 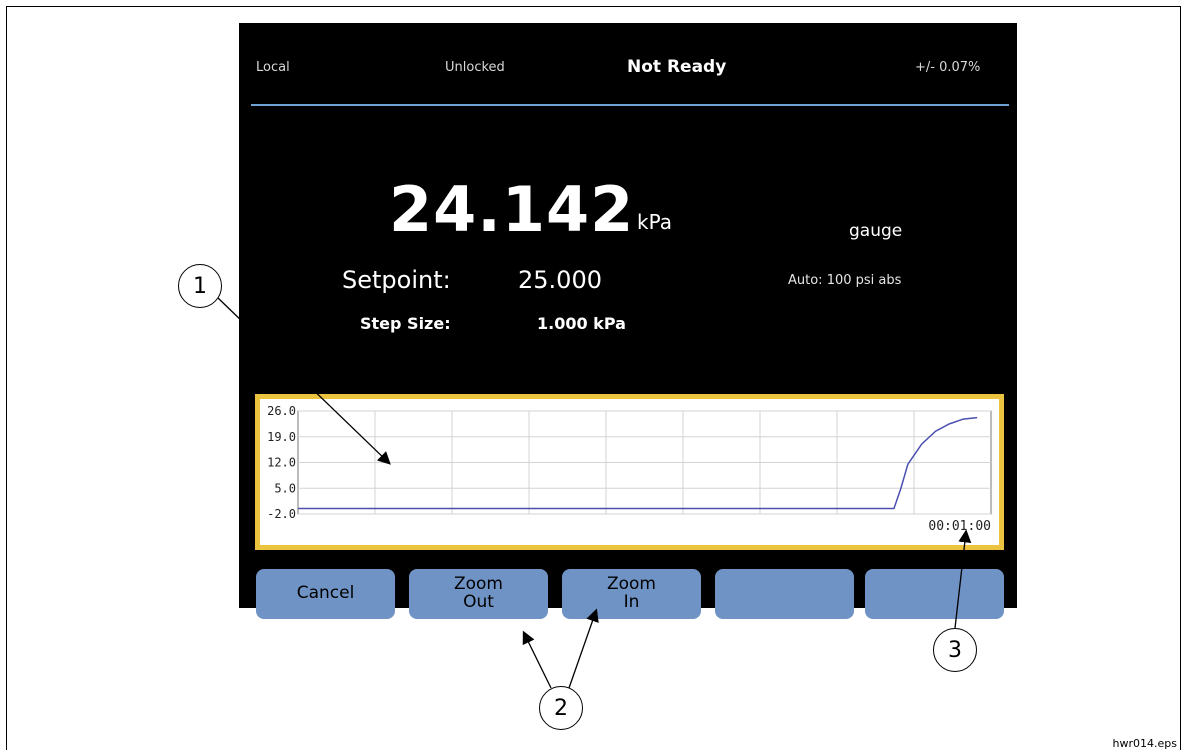 What do you see at coordinates (955, 650) in the screenshot?
I see `callout-3: 3` at bounding box center [955, 650].